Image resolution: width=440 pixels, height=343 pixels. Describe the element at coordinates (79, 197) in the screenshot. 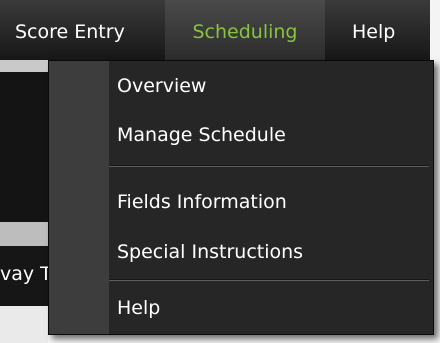

I see `dropdown-gutter` at that location.